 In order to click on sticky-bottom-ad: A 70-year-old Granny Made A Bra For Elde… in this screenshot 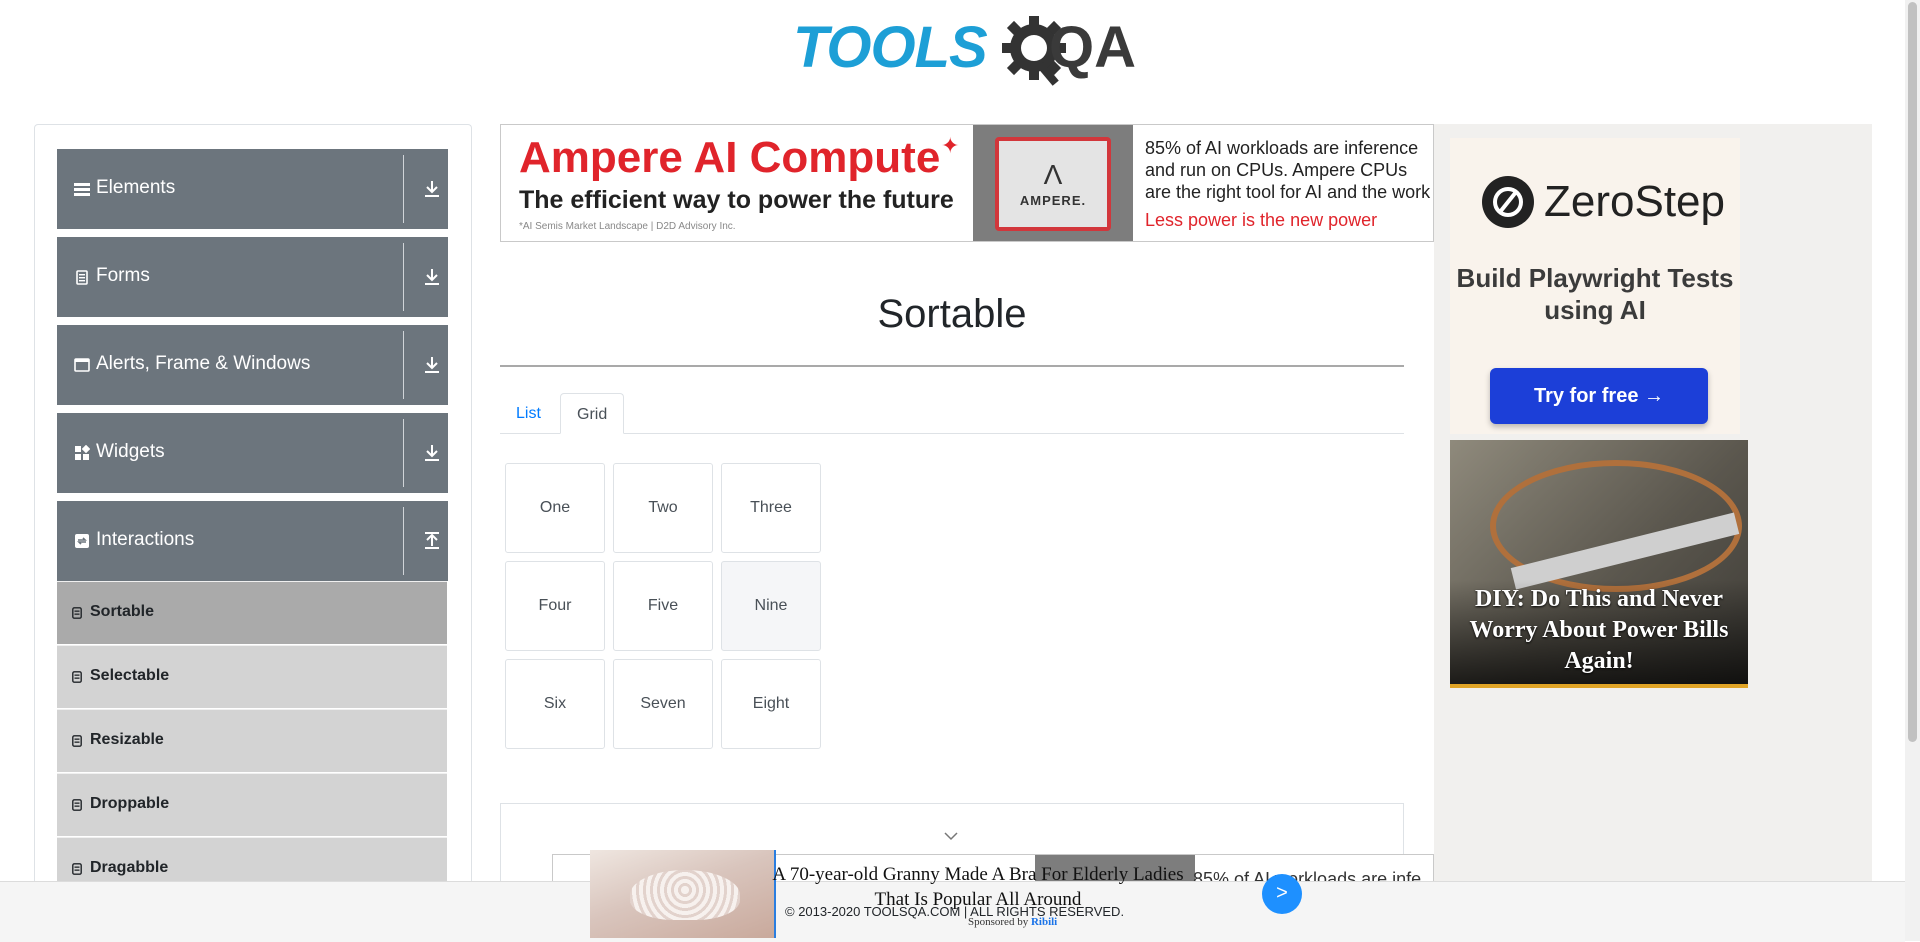, I will do `click(1005, 895)`.